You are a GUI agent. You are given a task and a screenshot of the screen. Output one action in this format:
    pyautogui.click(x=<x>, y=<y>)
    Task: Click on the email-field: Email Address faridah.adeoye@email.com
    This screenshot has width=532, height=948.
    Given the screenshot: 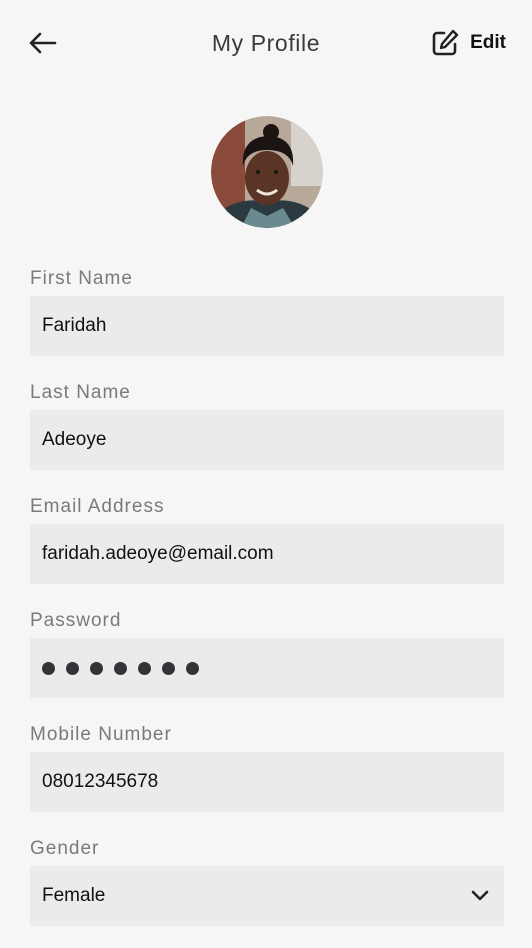 What is the action you would take?
    pyautogui.click(x=267, y=538)
    